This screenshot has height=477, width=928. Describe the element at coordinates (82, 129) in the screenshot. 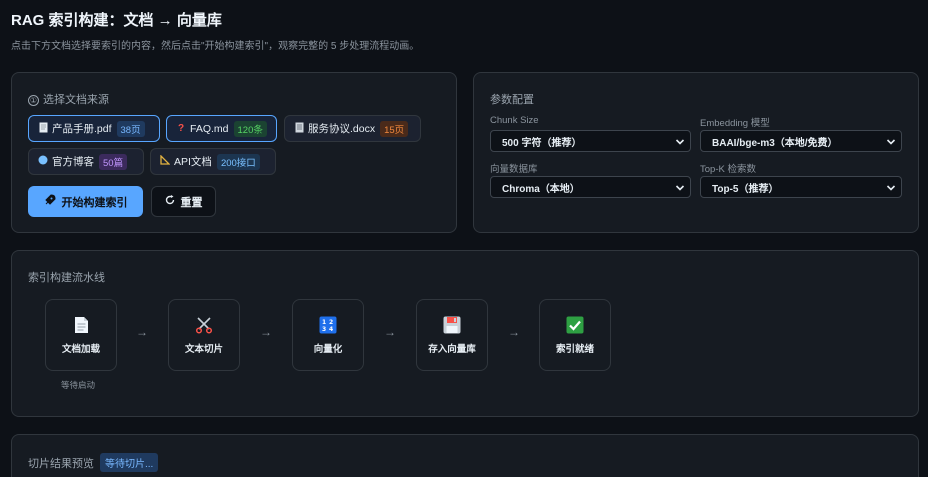

I see `doc-name: 产品手册.pdf` at that location.